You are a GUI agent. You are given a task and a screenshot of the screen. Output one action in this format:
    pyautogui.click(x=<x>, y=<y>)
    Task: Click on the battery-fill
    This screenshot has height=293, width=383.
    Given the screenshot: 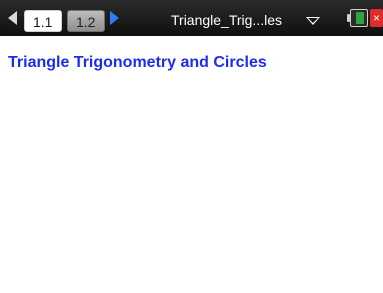 What is the action you would take?
    pyautogui.click(x=360, y=18)
    